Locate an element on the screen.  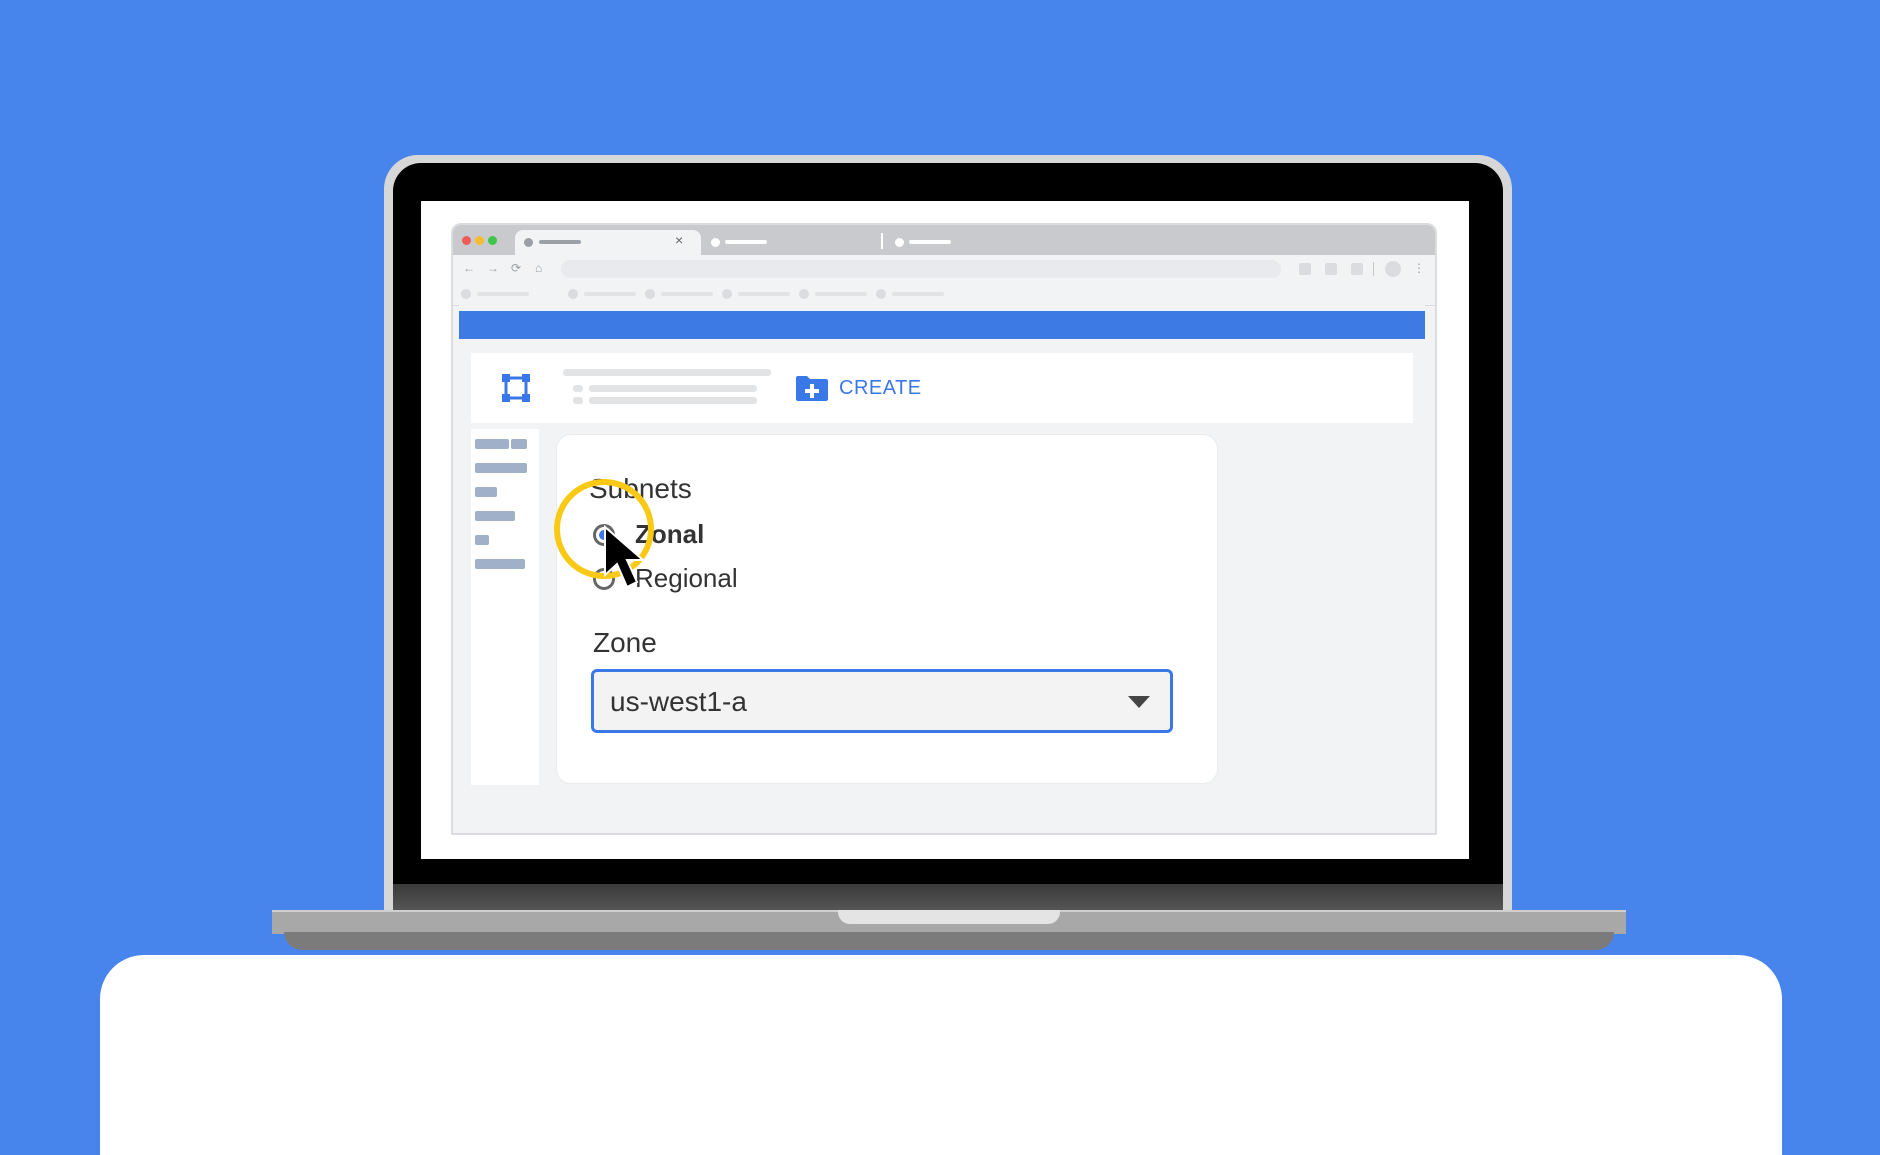
forward-icon: → is located at coordinates (493, 268).